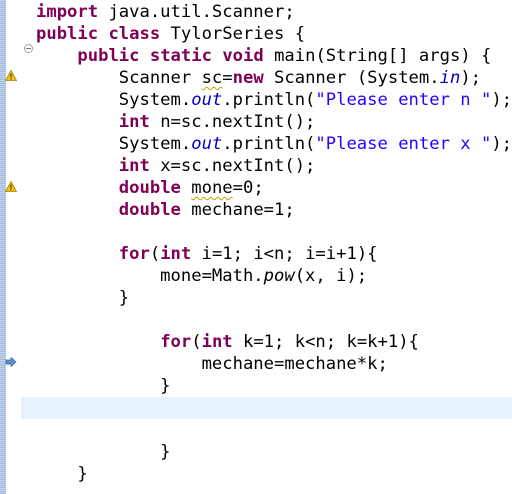 This screenshot has height=494, width=512. I want to click on code-line: mone=Math.pow(x, i);, so click(274, 276).